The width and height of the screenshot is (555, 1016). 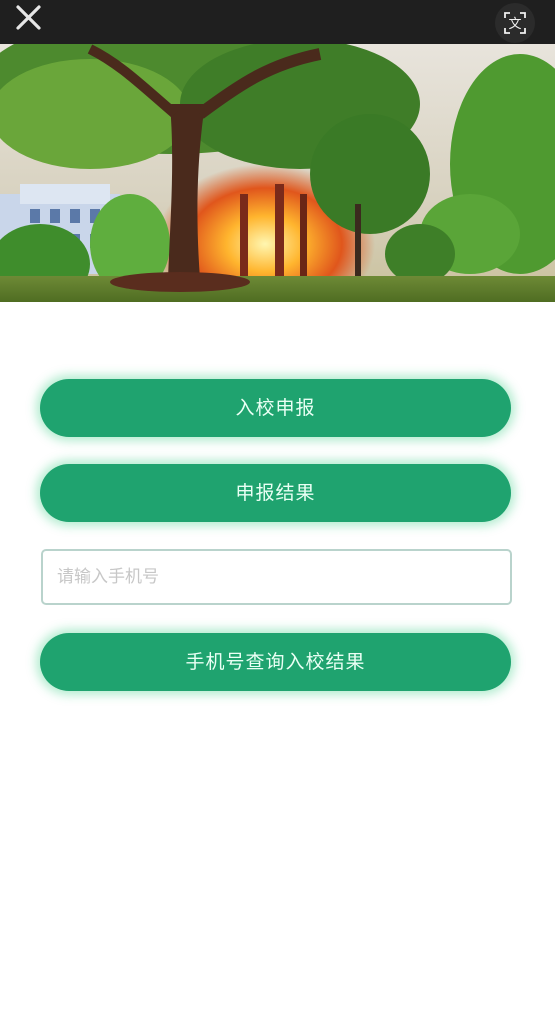 I want to click on translate-icon: 文, so click(x=515, y=23).